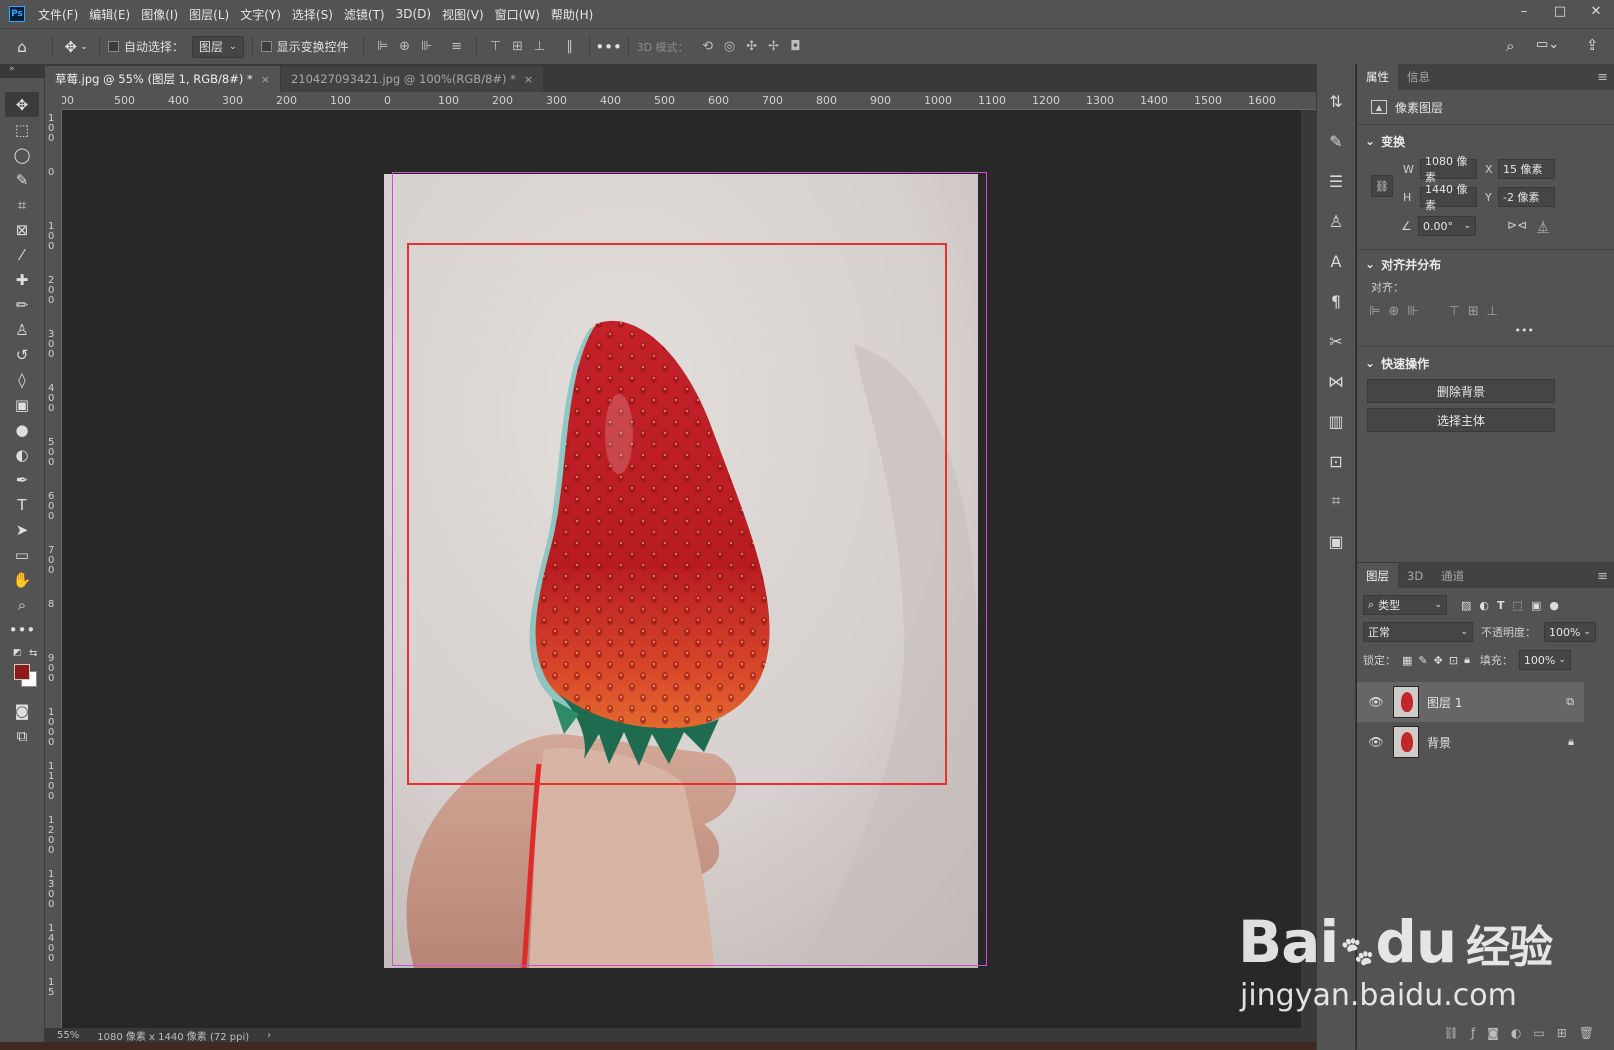 This screenshot has height=1050, width=1614. Describe the element at coordinates (570, 47) in the screenshot. I see `distribute-horizontal-icon: ‖` at that location.